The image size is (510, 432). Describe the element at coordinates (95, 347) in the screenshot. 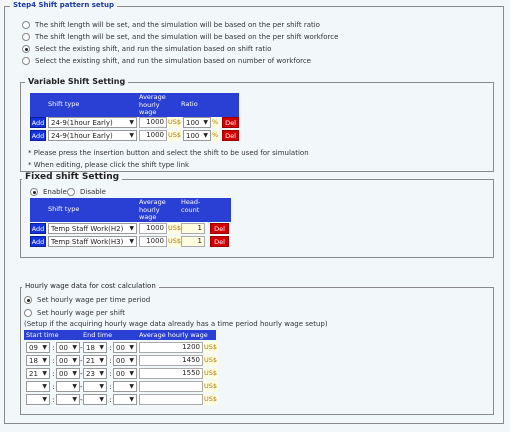

I see `end-hour-select: 18 ▼` at that location.